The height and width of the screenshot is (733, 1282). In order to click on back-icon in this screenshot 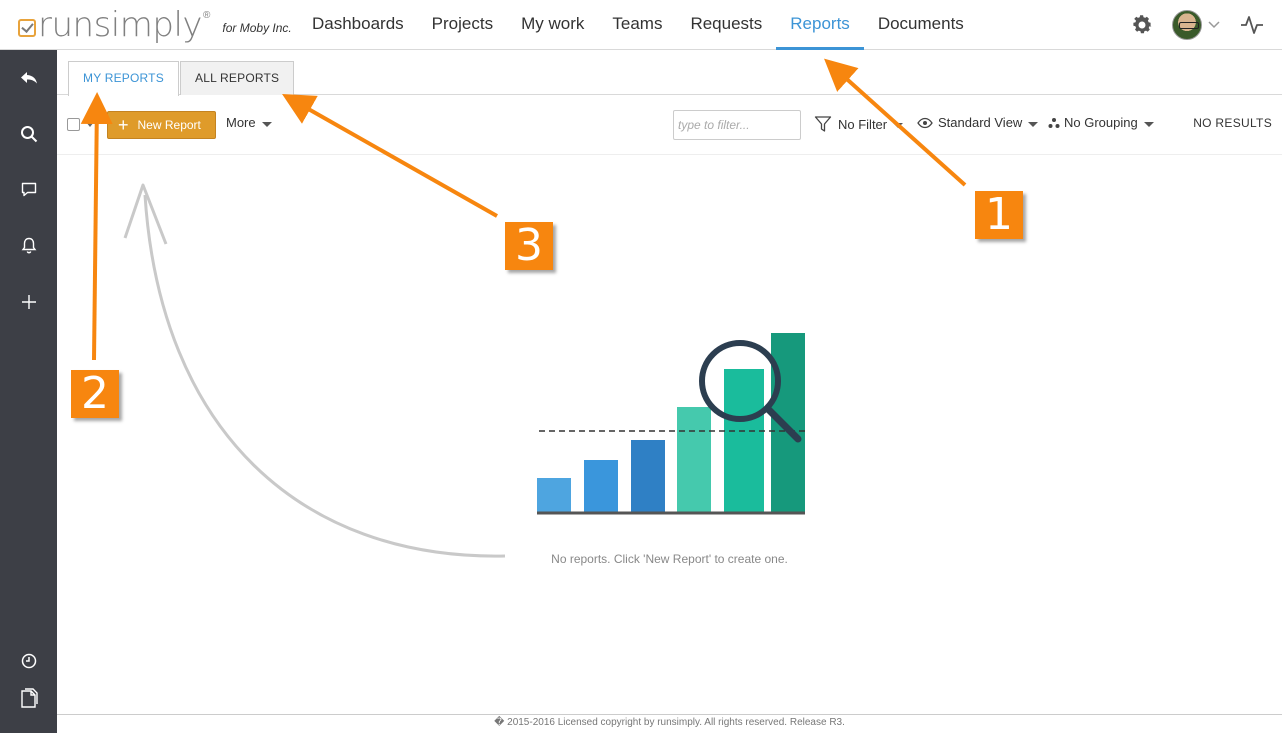, I will do `click(28, 77)`.